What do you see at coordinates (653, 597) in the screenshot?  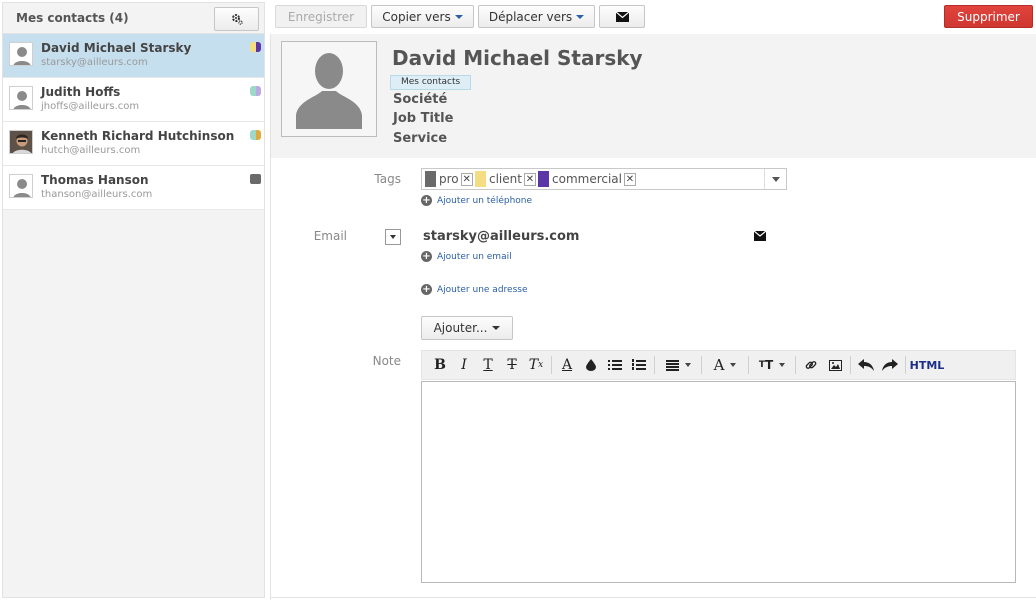 I see `divider` at bounding box center [653, 597].